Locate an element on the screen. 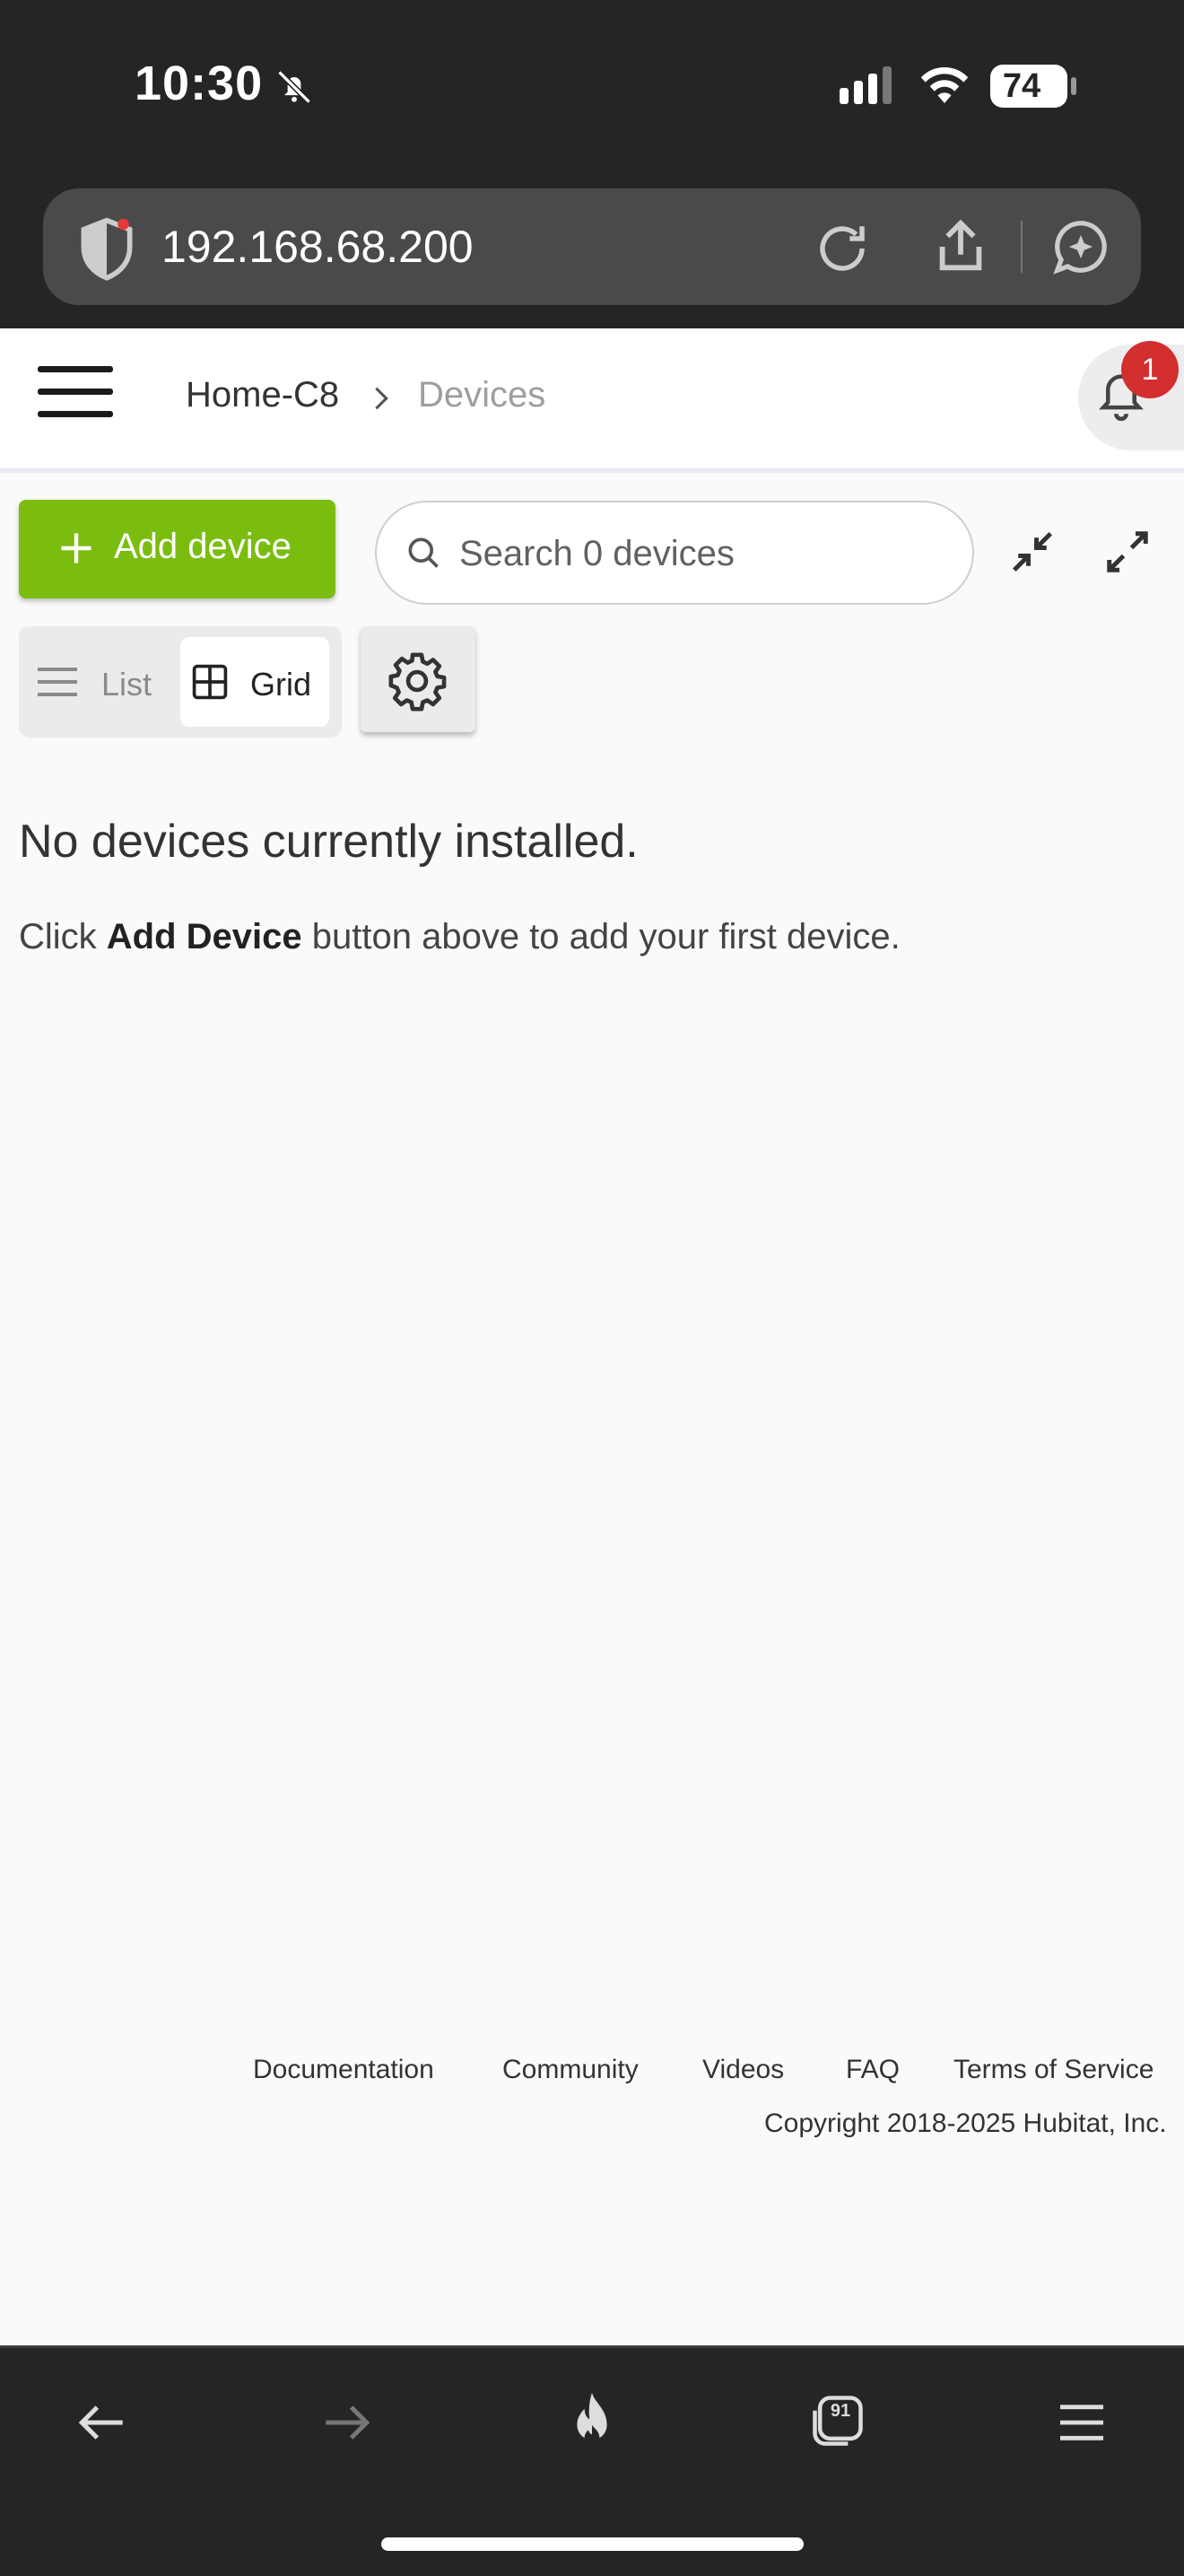 The width and height of the screenshot is (1184, 2576). copyright: Copyright 2018-2025 Hubitat, Inc. is located at coordinates (966, 2123).